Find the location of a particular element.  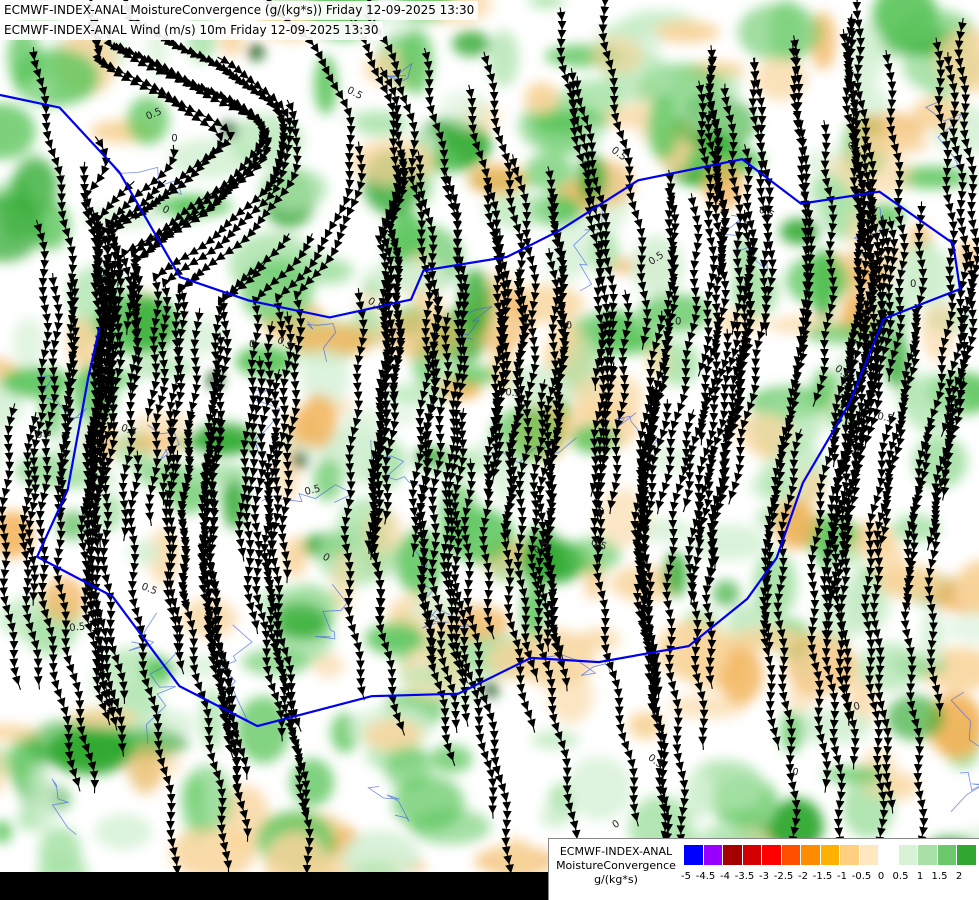

legend-tick-label: -3.5 is located at coordinates (744, 876).